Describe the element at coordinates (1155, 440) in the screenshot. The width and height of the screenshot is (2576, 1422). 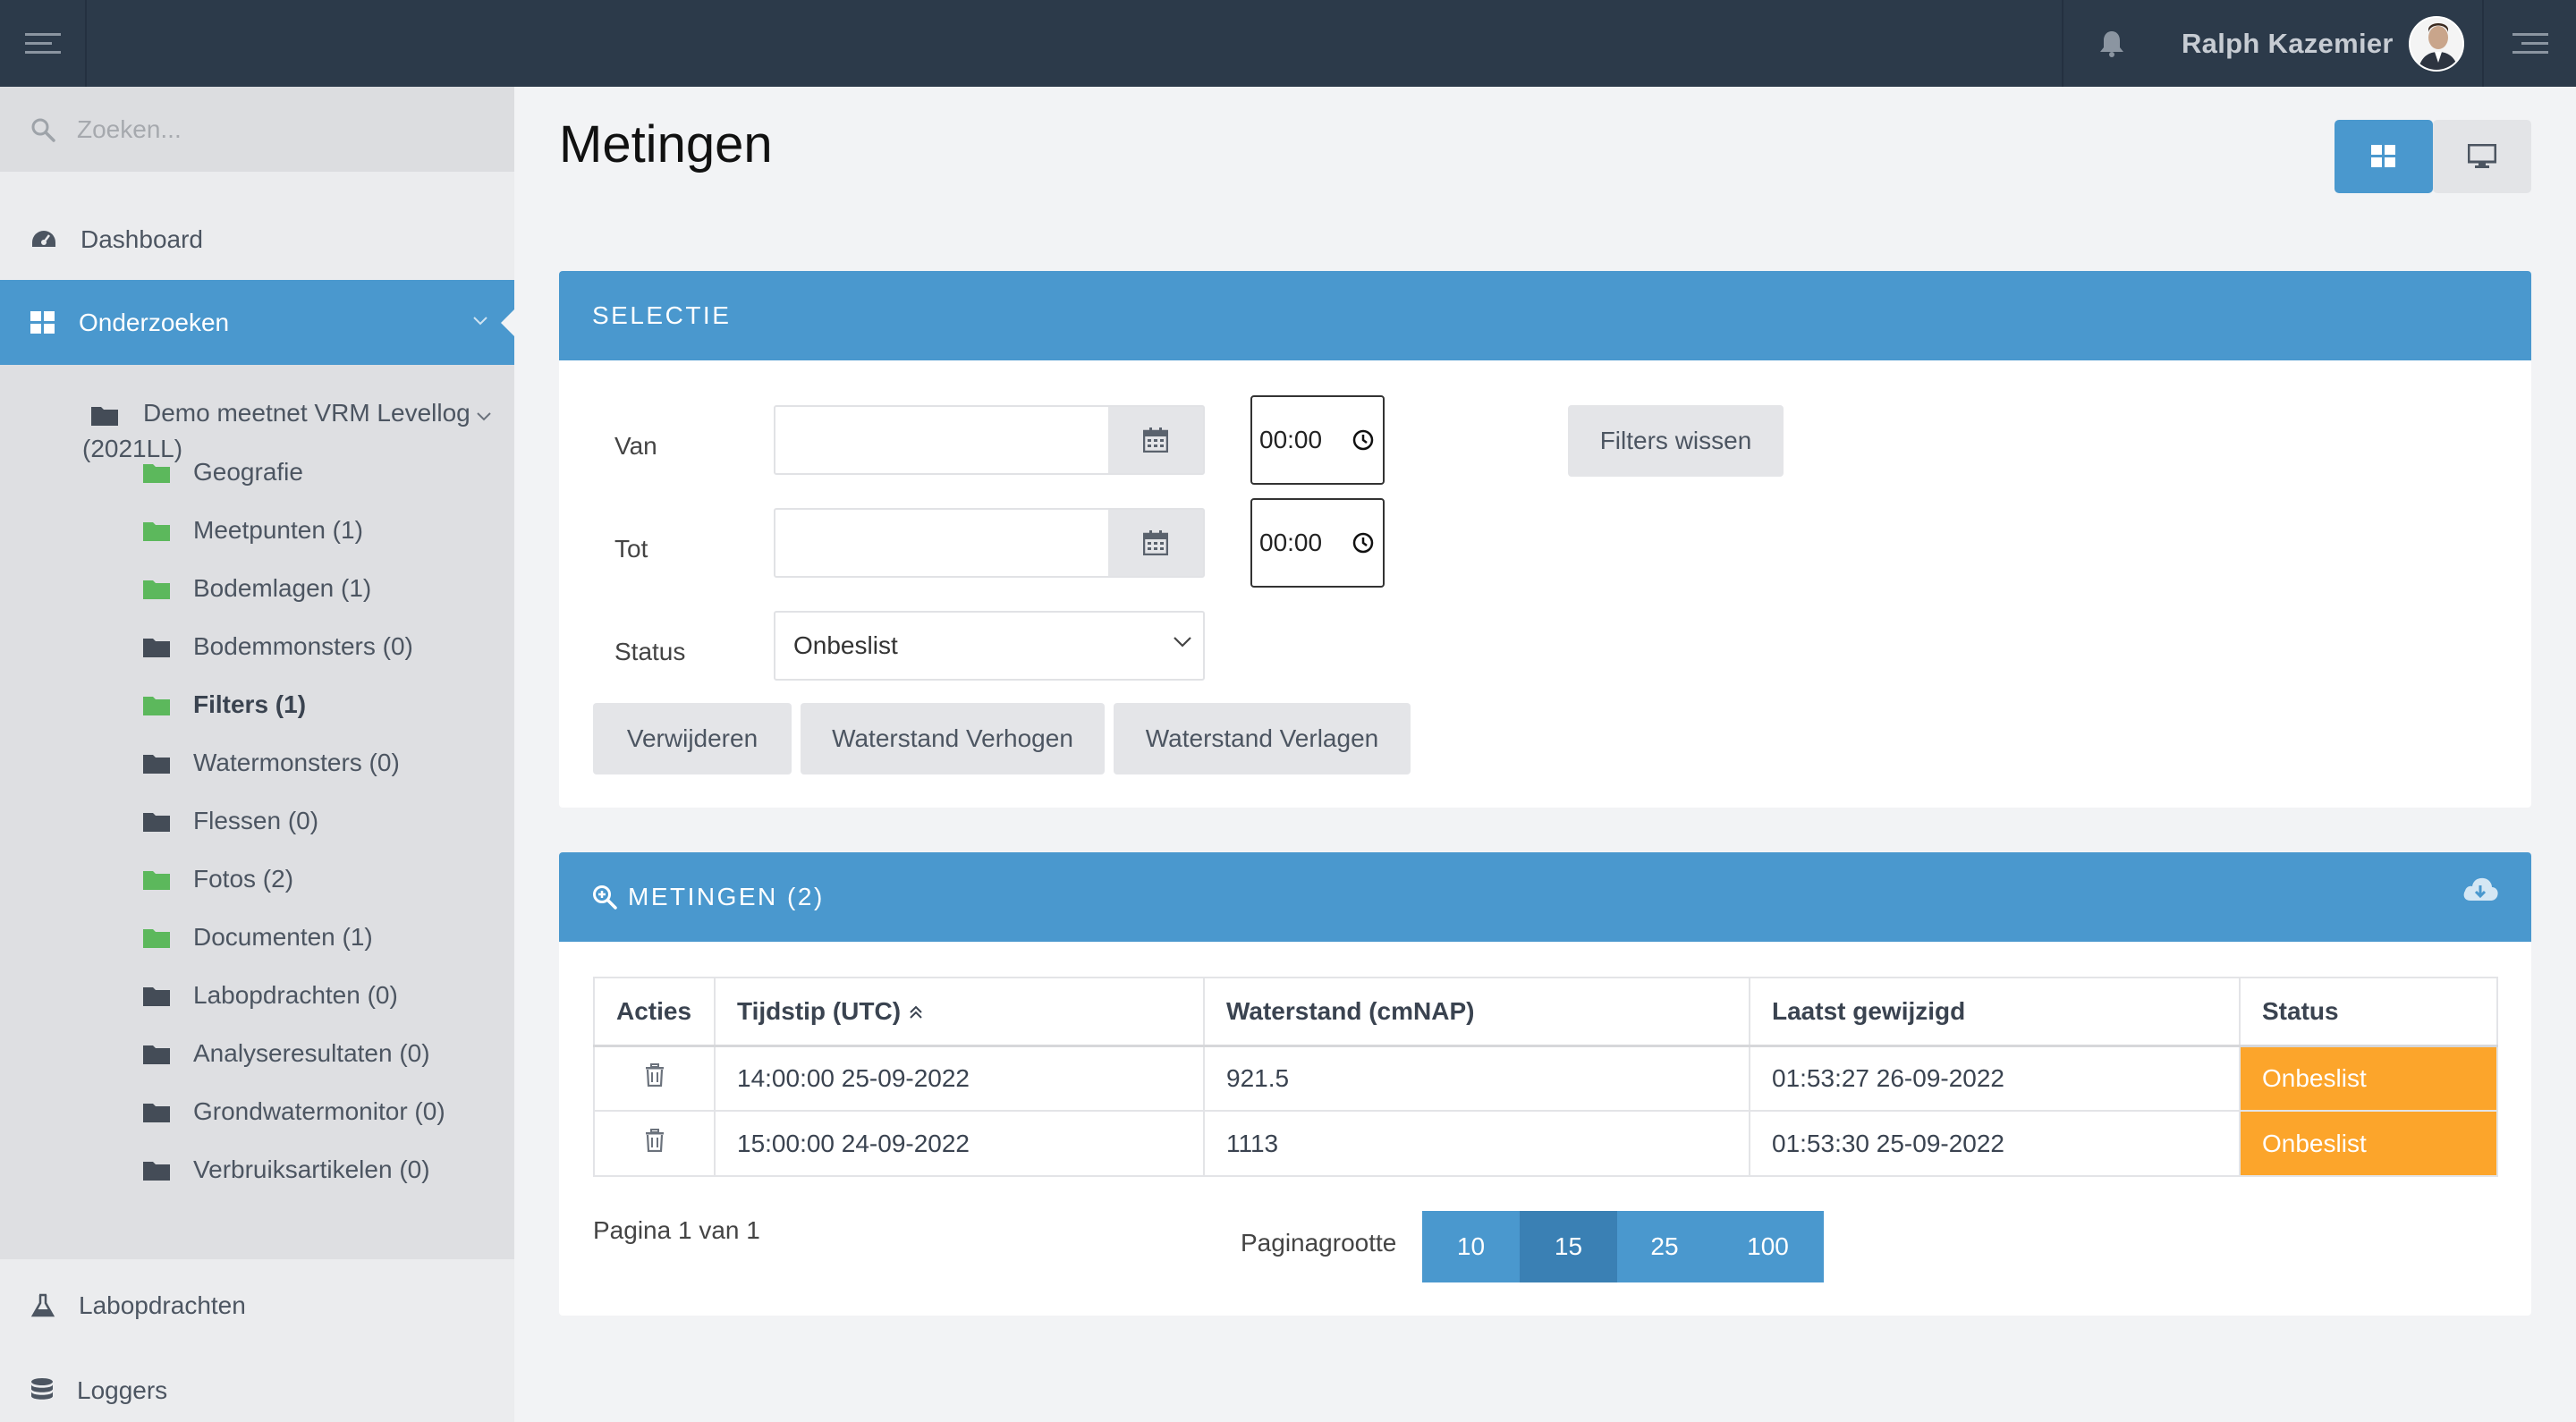
I see `van-calendar-button` at that location.